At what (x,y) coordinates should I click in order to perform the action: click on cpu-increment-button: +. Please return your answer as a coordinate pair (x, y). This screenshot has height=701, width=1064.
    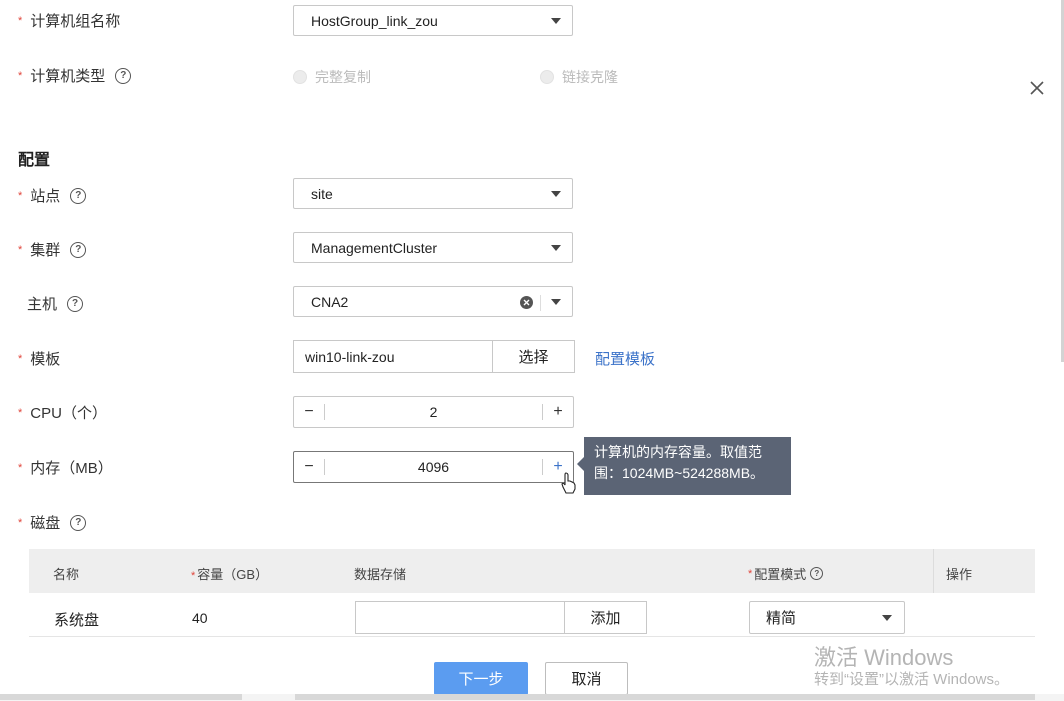
    Looking at the image, I should click on (558, 412).